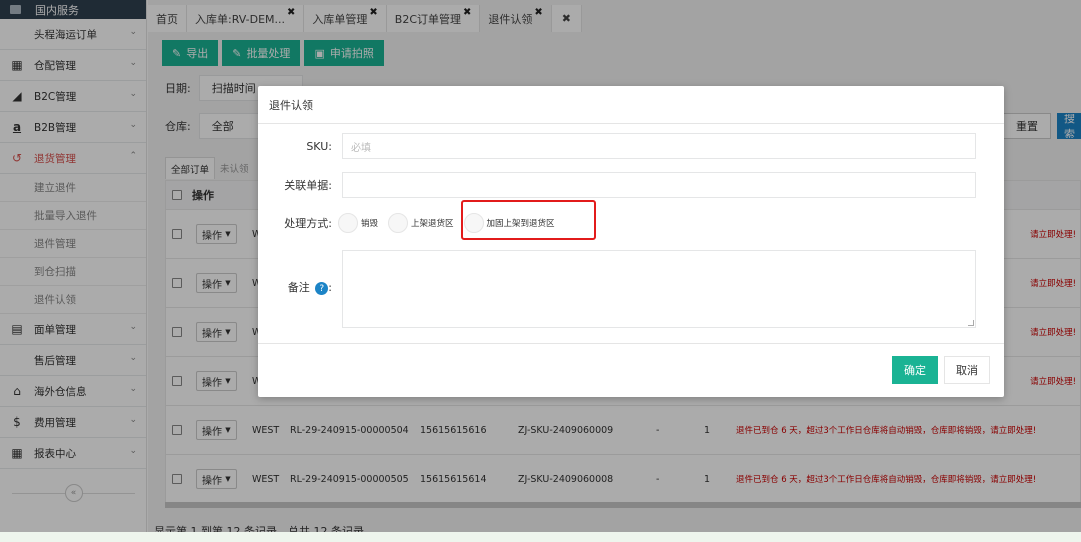 The height and width of the screenshot is (542, 1081). I want to click on radio-label: 销毁, so click(370, 224).